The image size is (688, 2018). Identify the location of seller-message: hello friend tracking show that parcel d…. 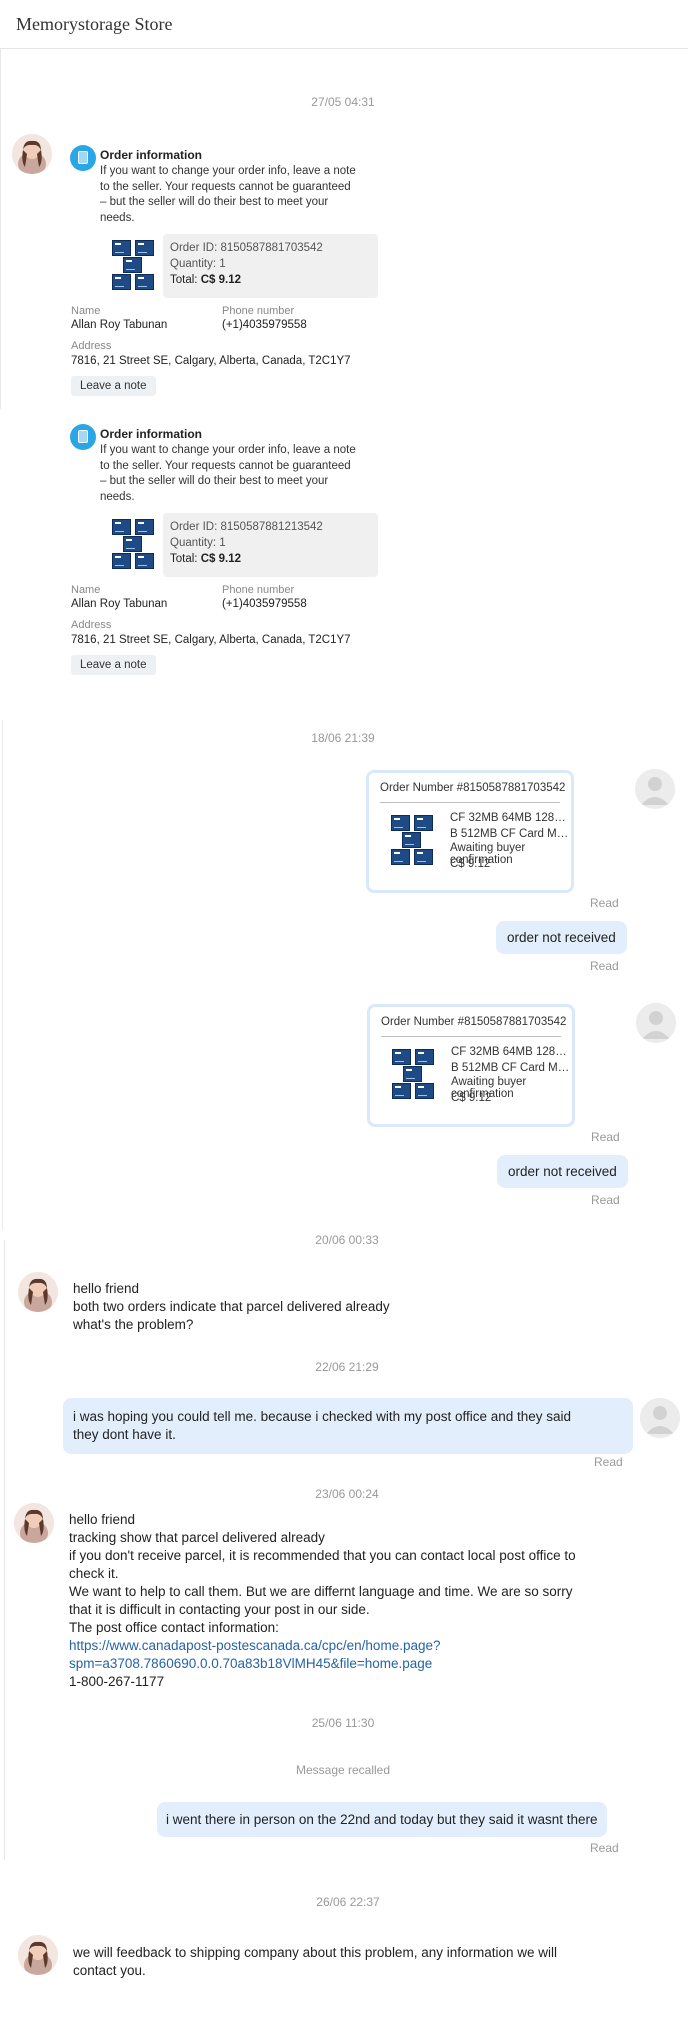
(322, 1600).